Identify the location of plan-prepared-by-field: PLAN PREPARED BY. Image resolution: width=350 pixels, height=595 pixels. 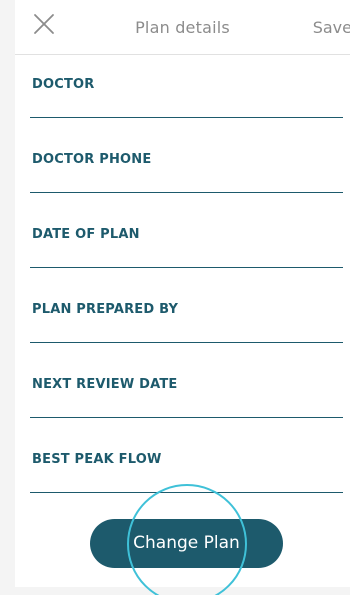
(186, 322).